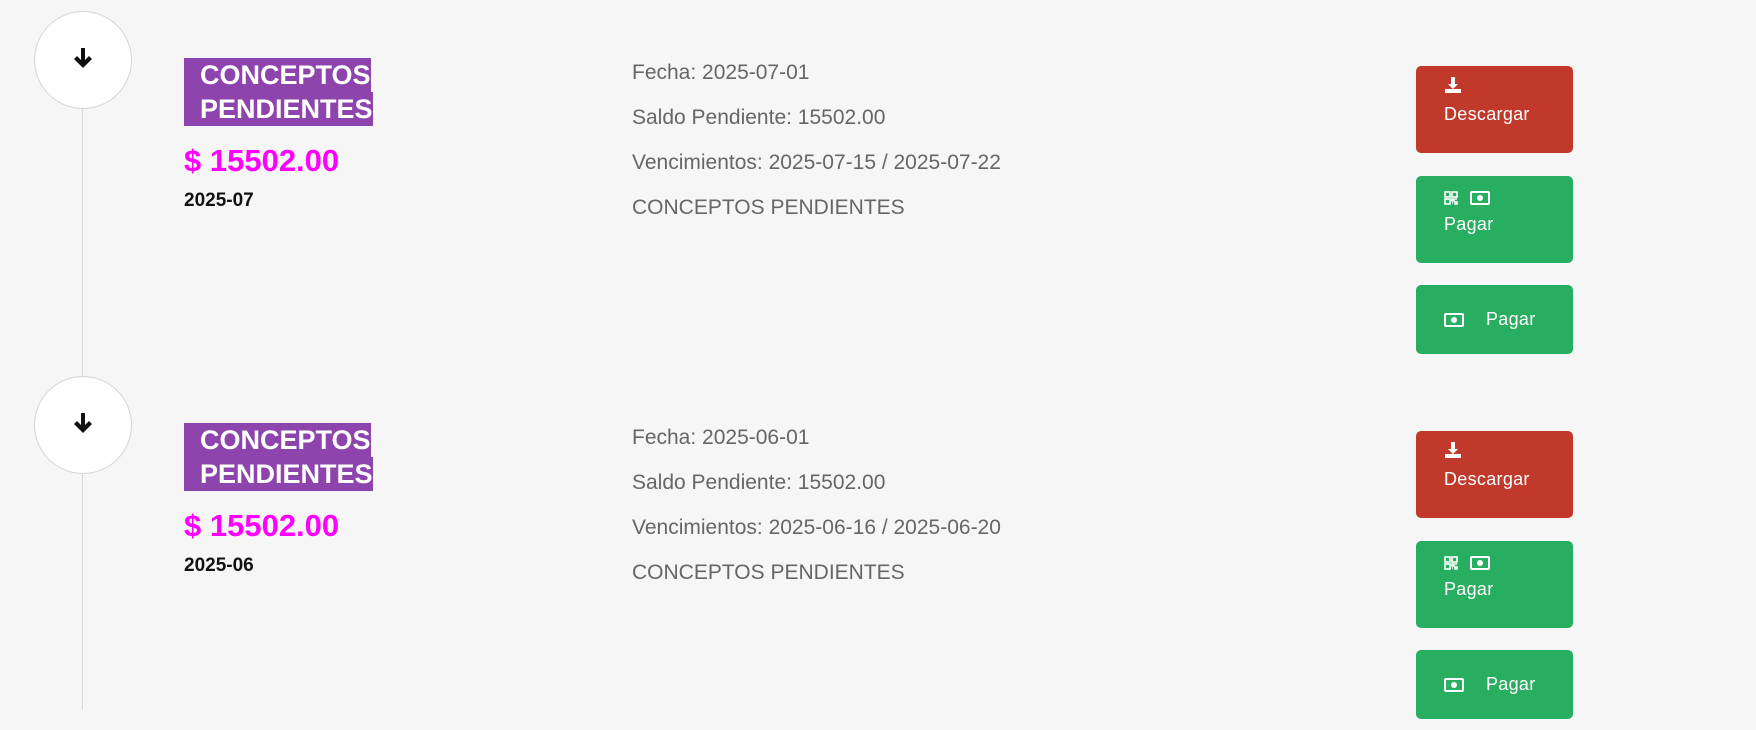 The image size is (1756, 730). Describe the element at coordinates (219, 200) in the screenshot. I see `period: 2025-07` at that location.